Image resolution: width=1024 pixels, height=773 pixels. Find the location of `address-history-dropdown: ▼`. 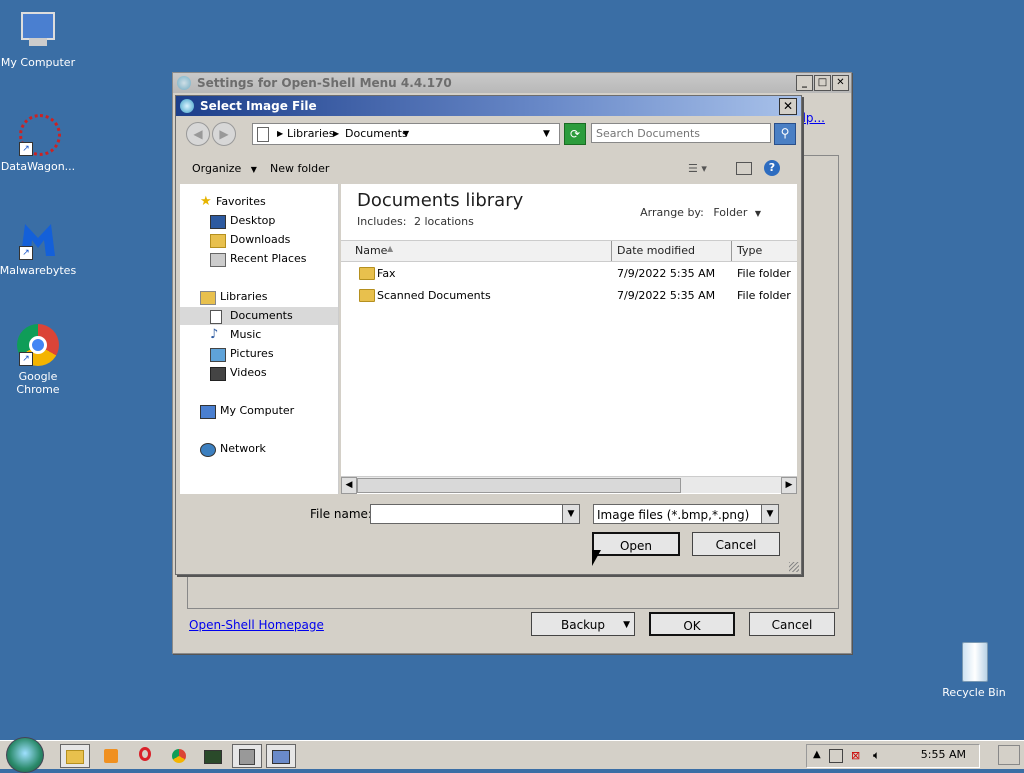

address-history-dropdown: ▼ is located at coordinates (546, 134).